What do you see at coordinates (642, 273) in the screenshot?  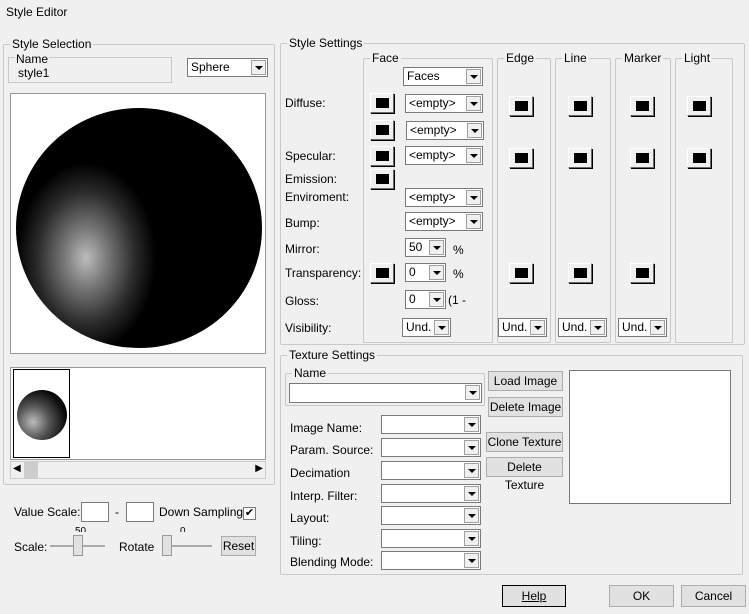 I see `marker-transparency-color-button` at bounding box center [642, 273].